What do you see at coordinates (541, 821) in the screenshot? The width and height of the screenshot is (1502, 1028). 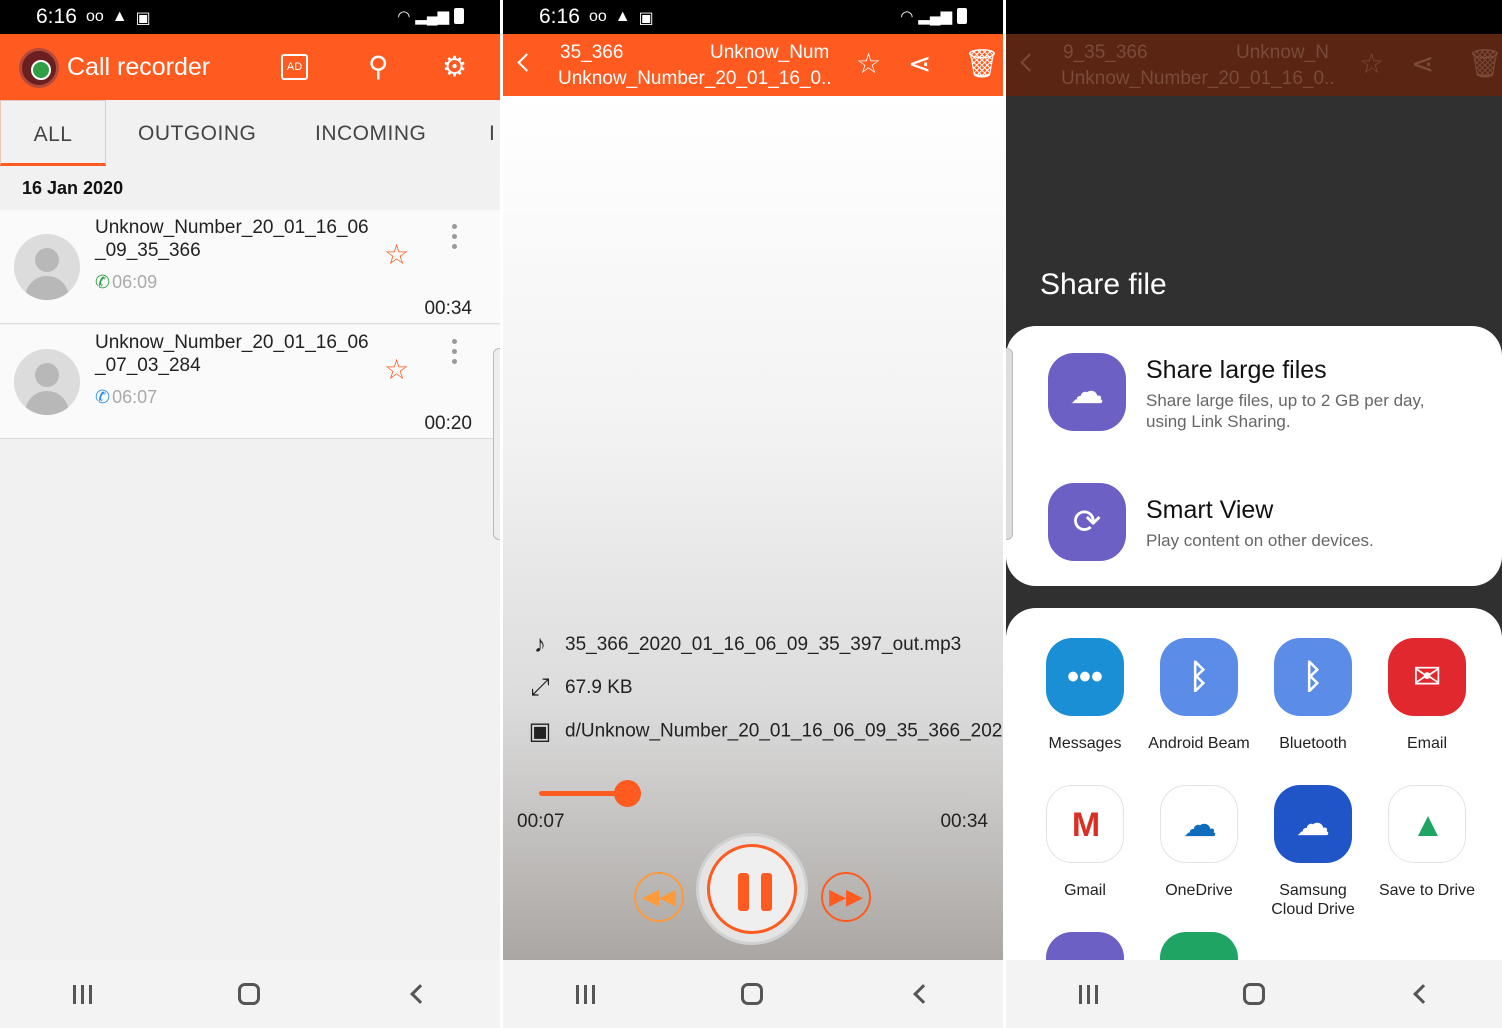 I see `current-time: 00:07` at bounding box center [541, 821].